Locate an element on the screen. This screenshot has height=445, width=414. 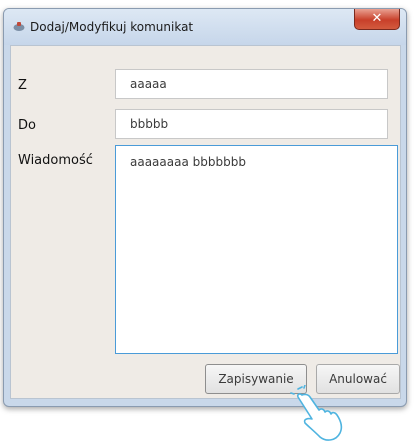
hand-pointer-icon is located at coordinates (316, 413).